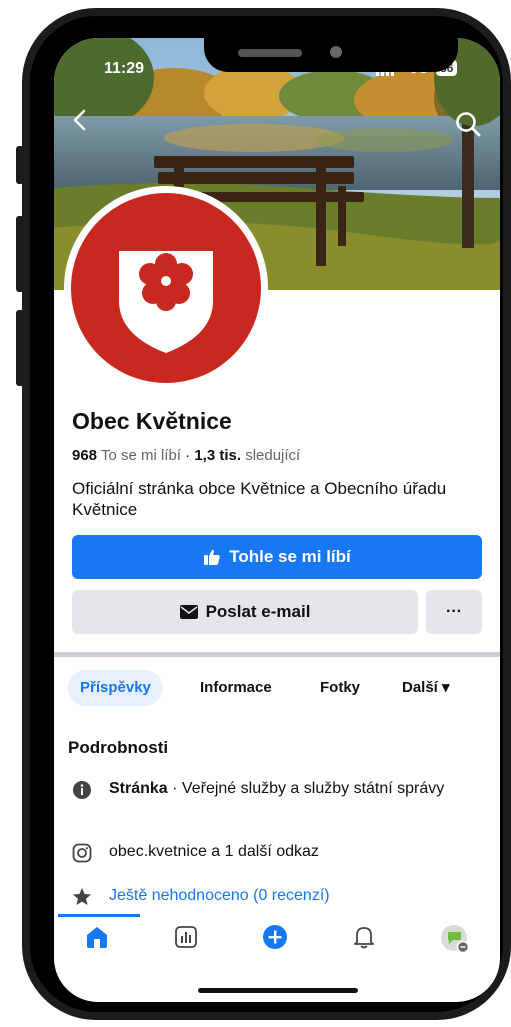  Describe the element at coordinates (97, 939) in the screenshot. I see `home-icon` at that location.